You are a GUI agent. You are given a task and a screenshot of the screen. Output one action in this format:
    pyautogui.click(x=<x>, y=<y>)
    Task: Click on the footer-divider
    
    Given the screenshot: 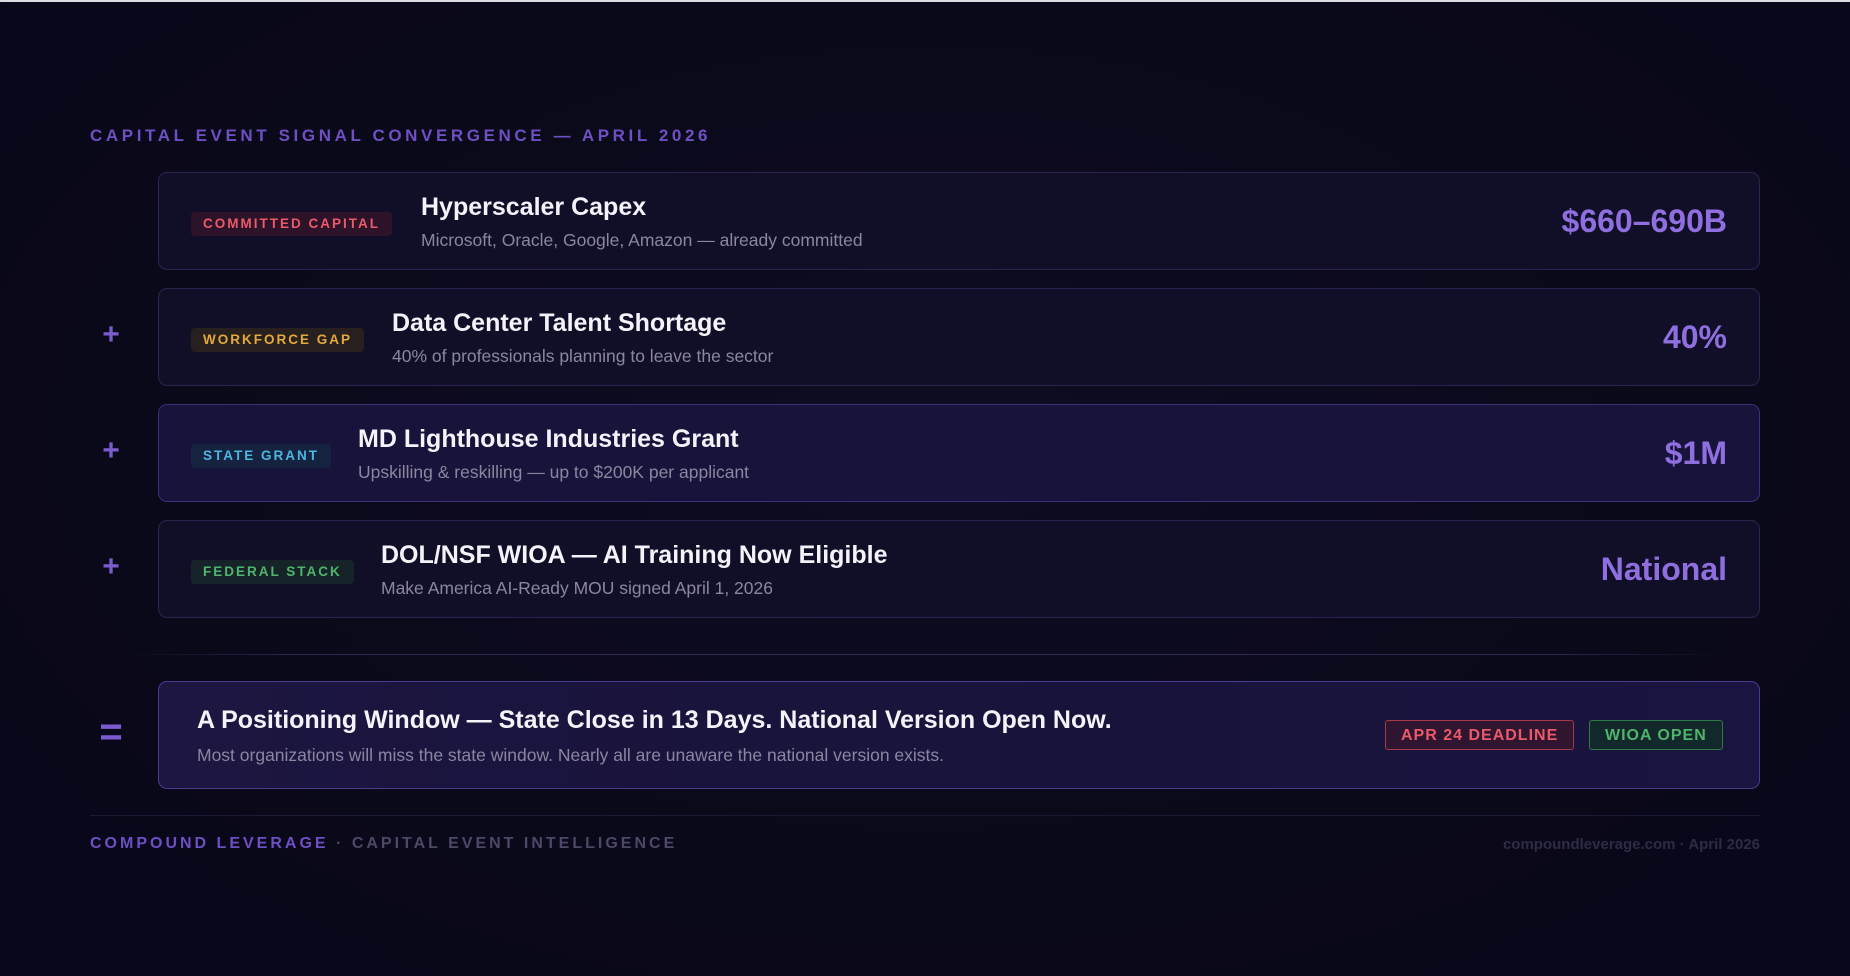 What is the action you would take?
    pyautogui.click(x=925, y=815)
    